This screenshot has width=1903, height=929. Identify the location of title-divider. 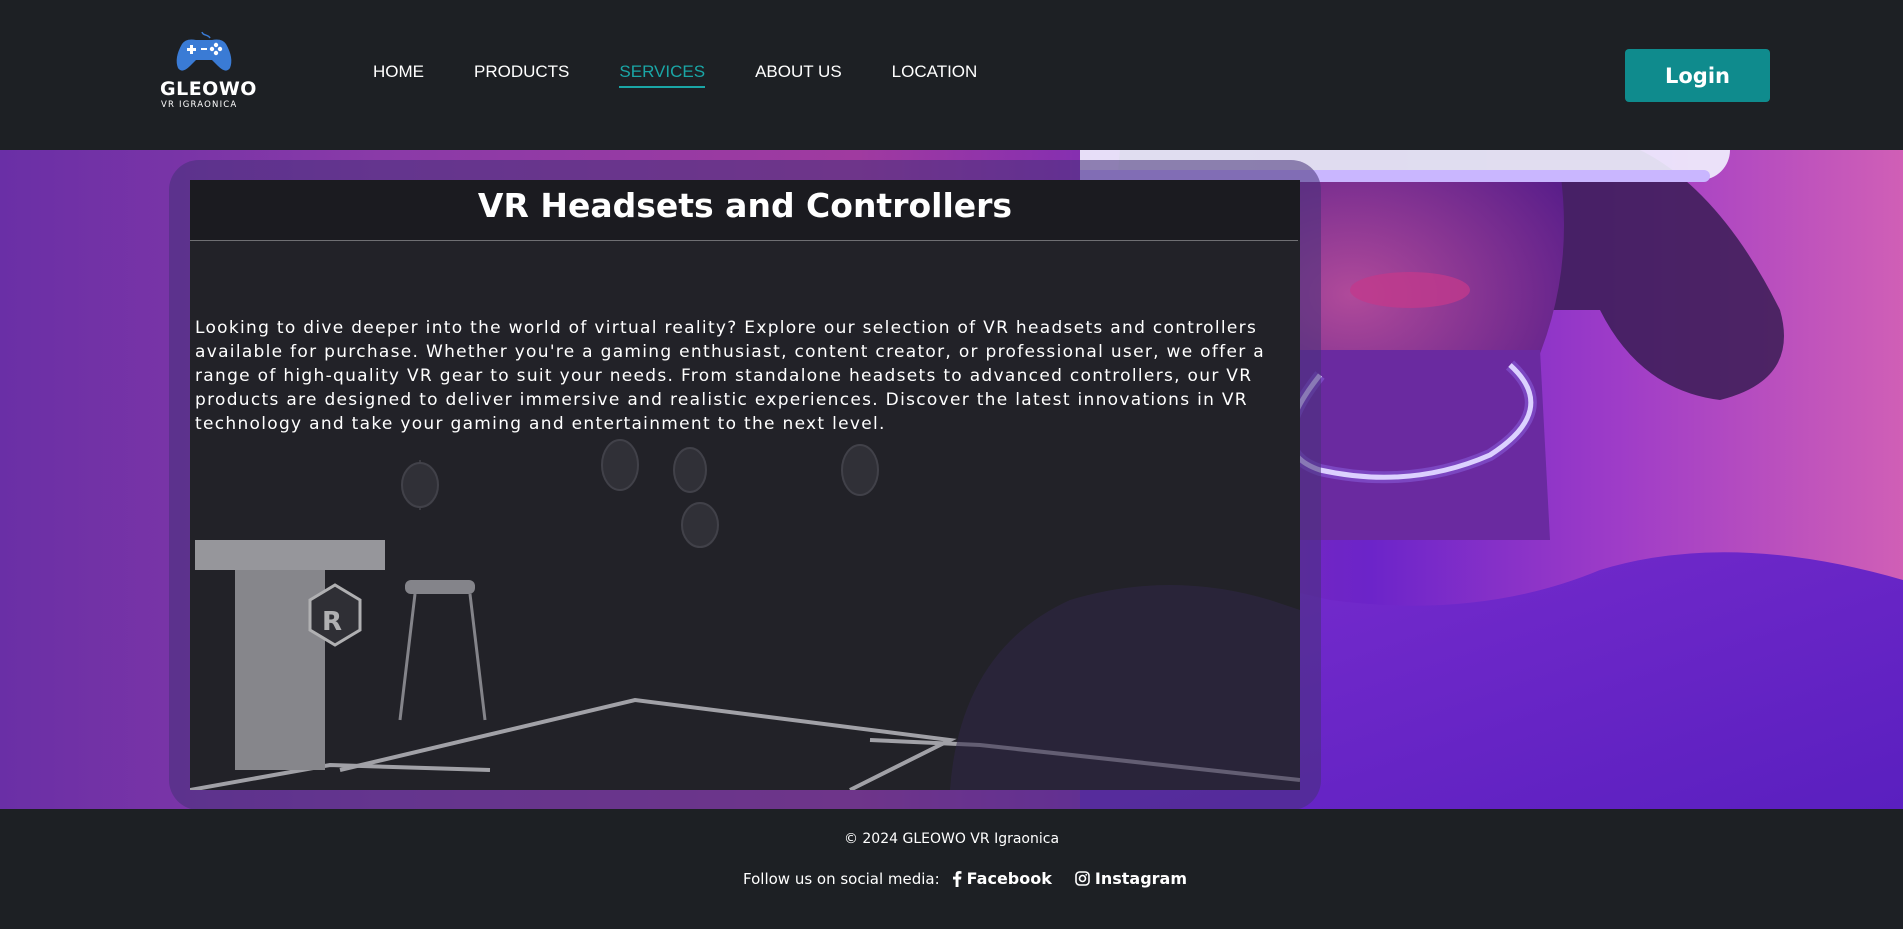
(744, 240).